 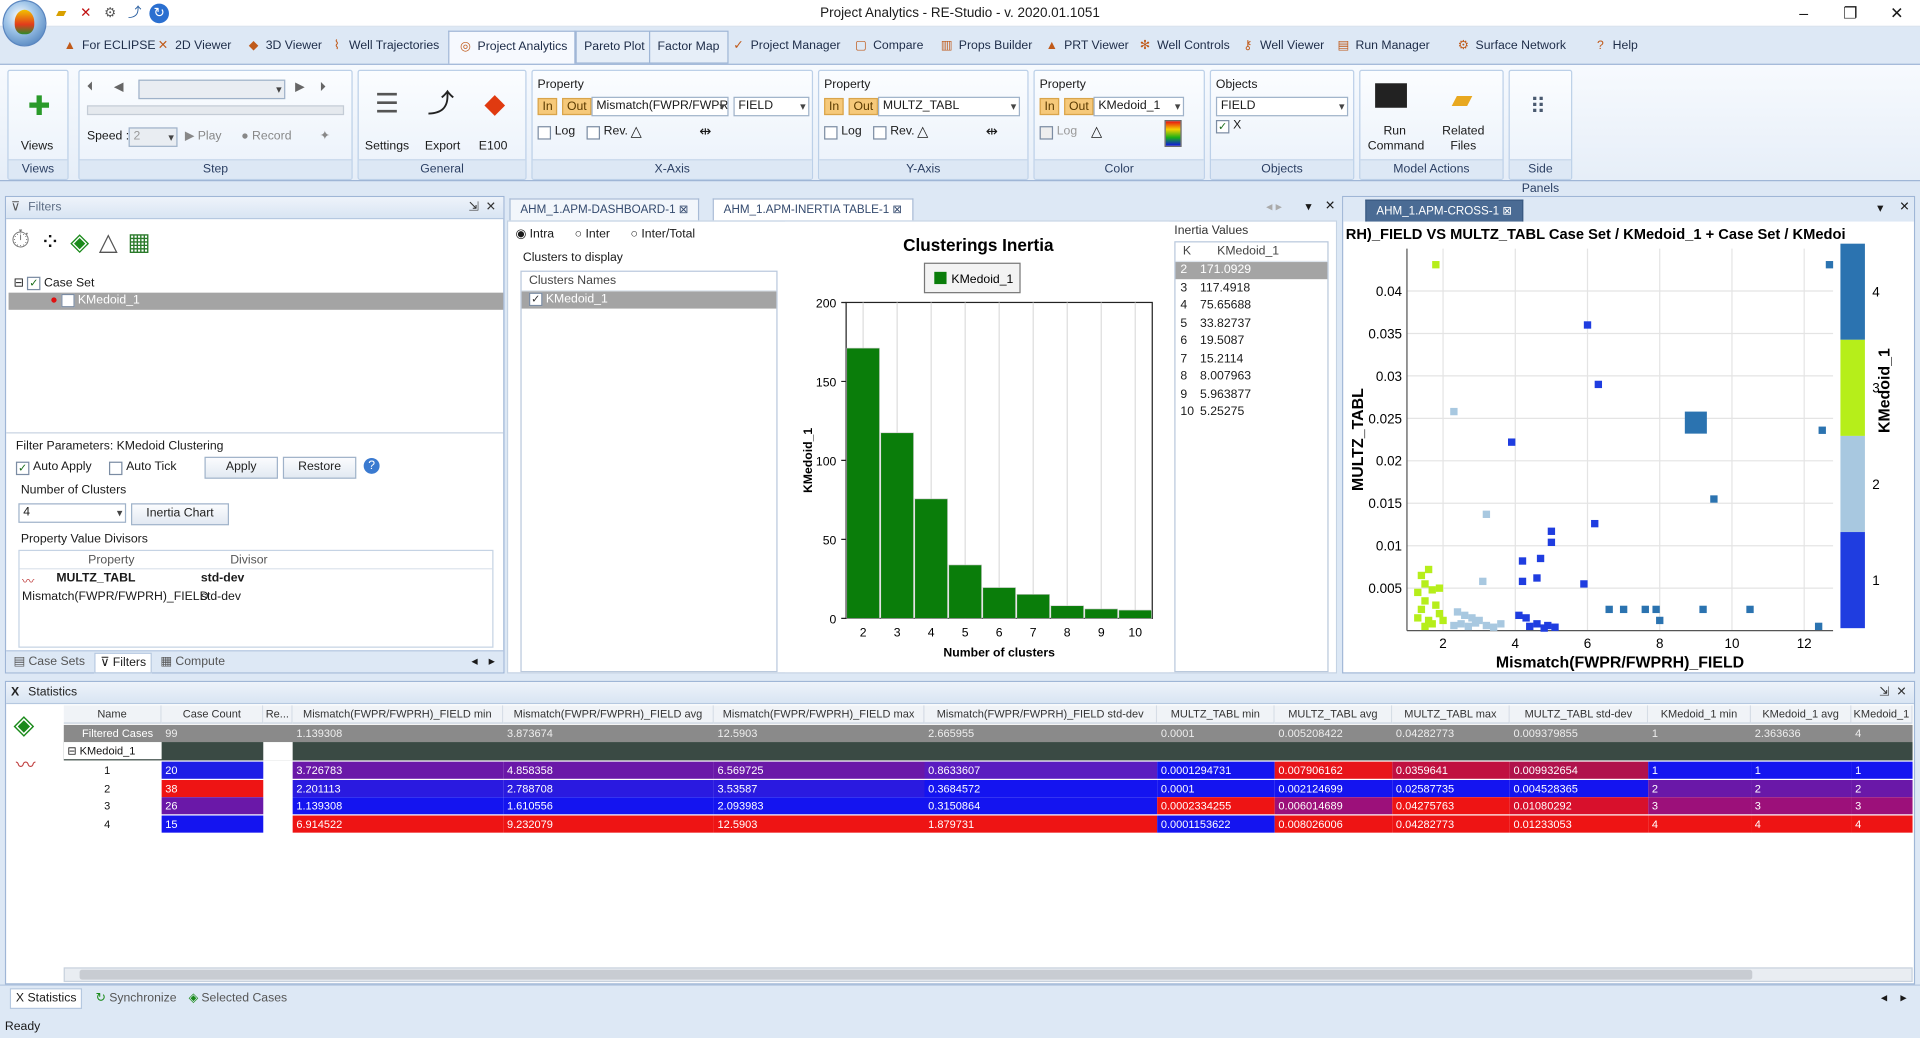 I want to click on related-files-icon: ▰, so click(x=1462, y=99).